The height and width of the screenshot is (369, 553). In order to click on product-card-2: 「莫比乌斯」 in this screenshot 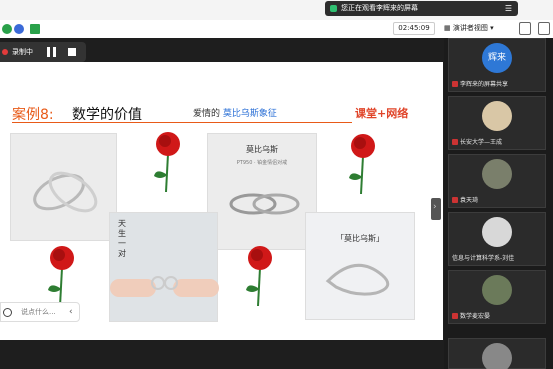, I will do `click(360, 266)`.